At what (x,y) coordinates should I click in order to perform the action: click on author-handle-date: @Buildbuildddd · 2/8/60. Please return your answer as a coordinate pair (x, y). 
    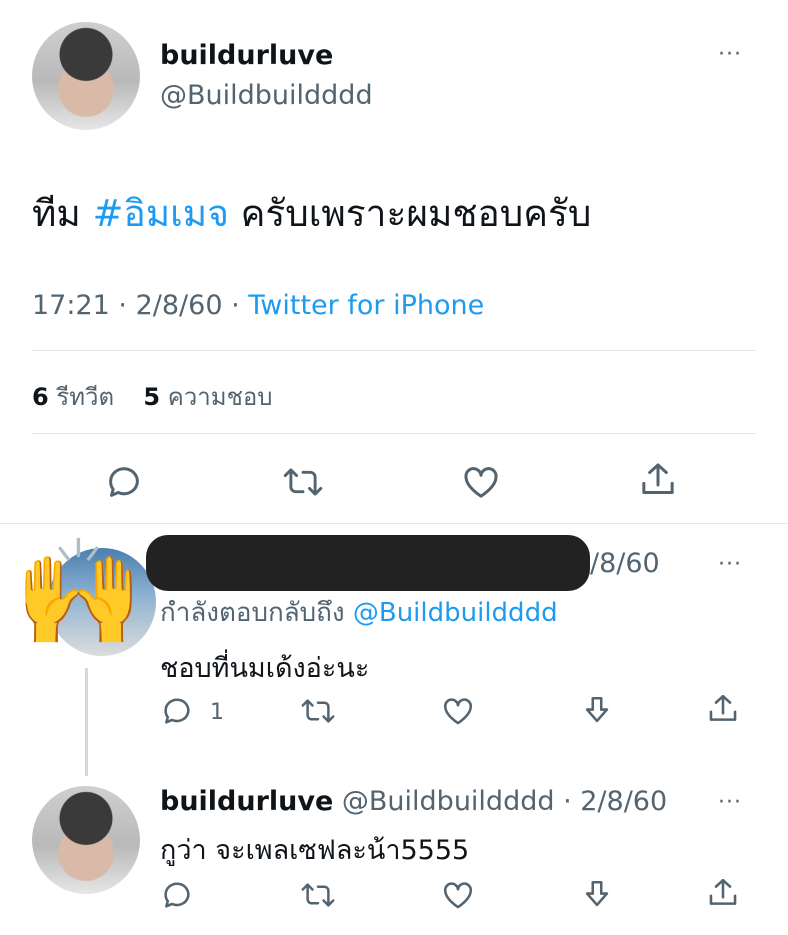
    Looking at the image, I should click on (504, 801).